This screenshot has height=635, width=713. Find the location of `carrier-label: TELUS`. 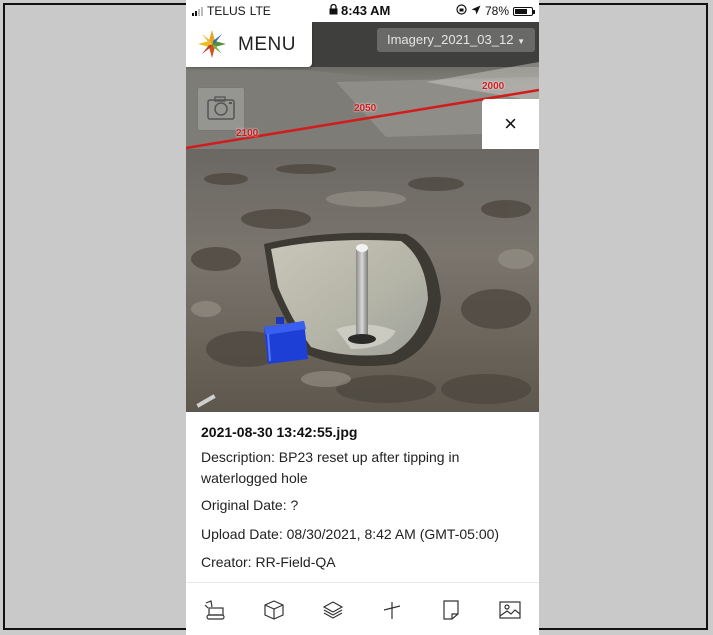

carrier-label: TELUS is located at coordinates (226, 11).